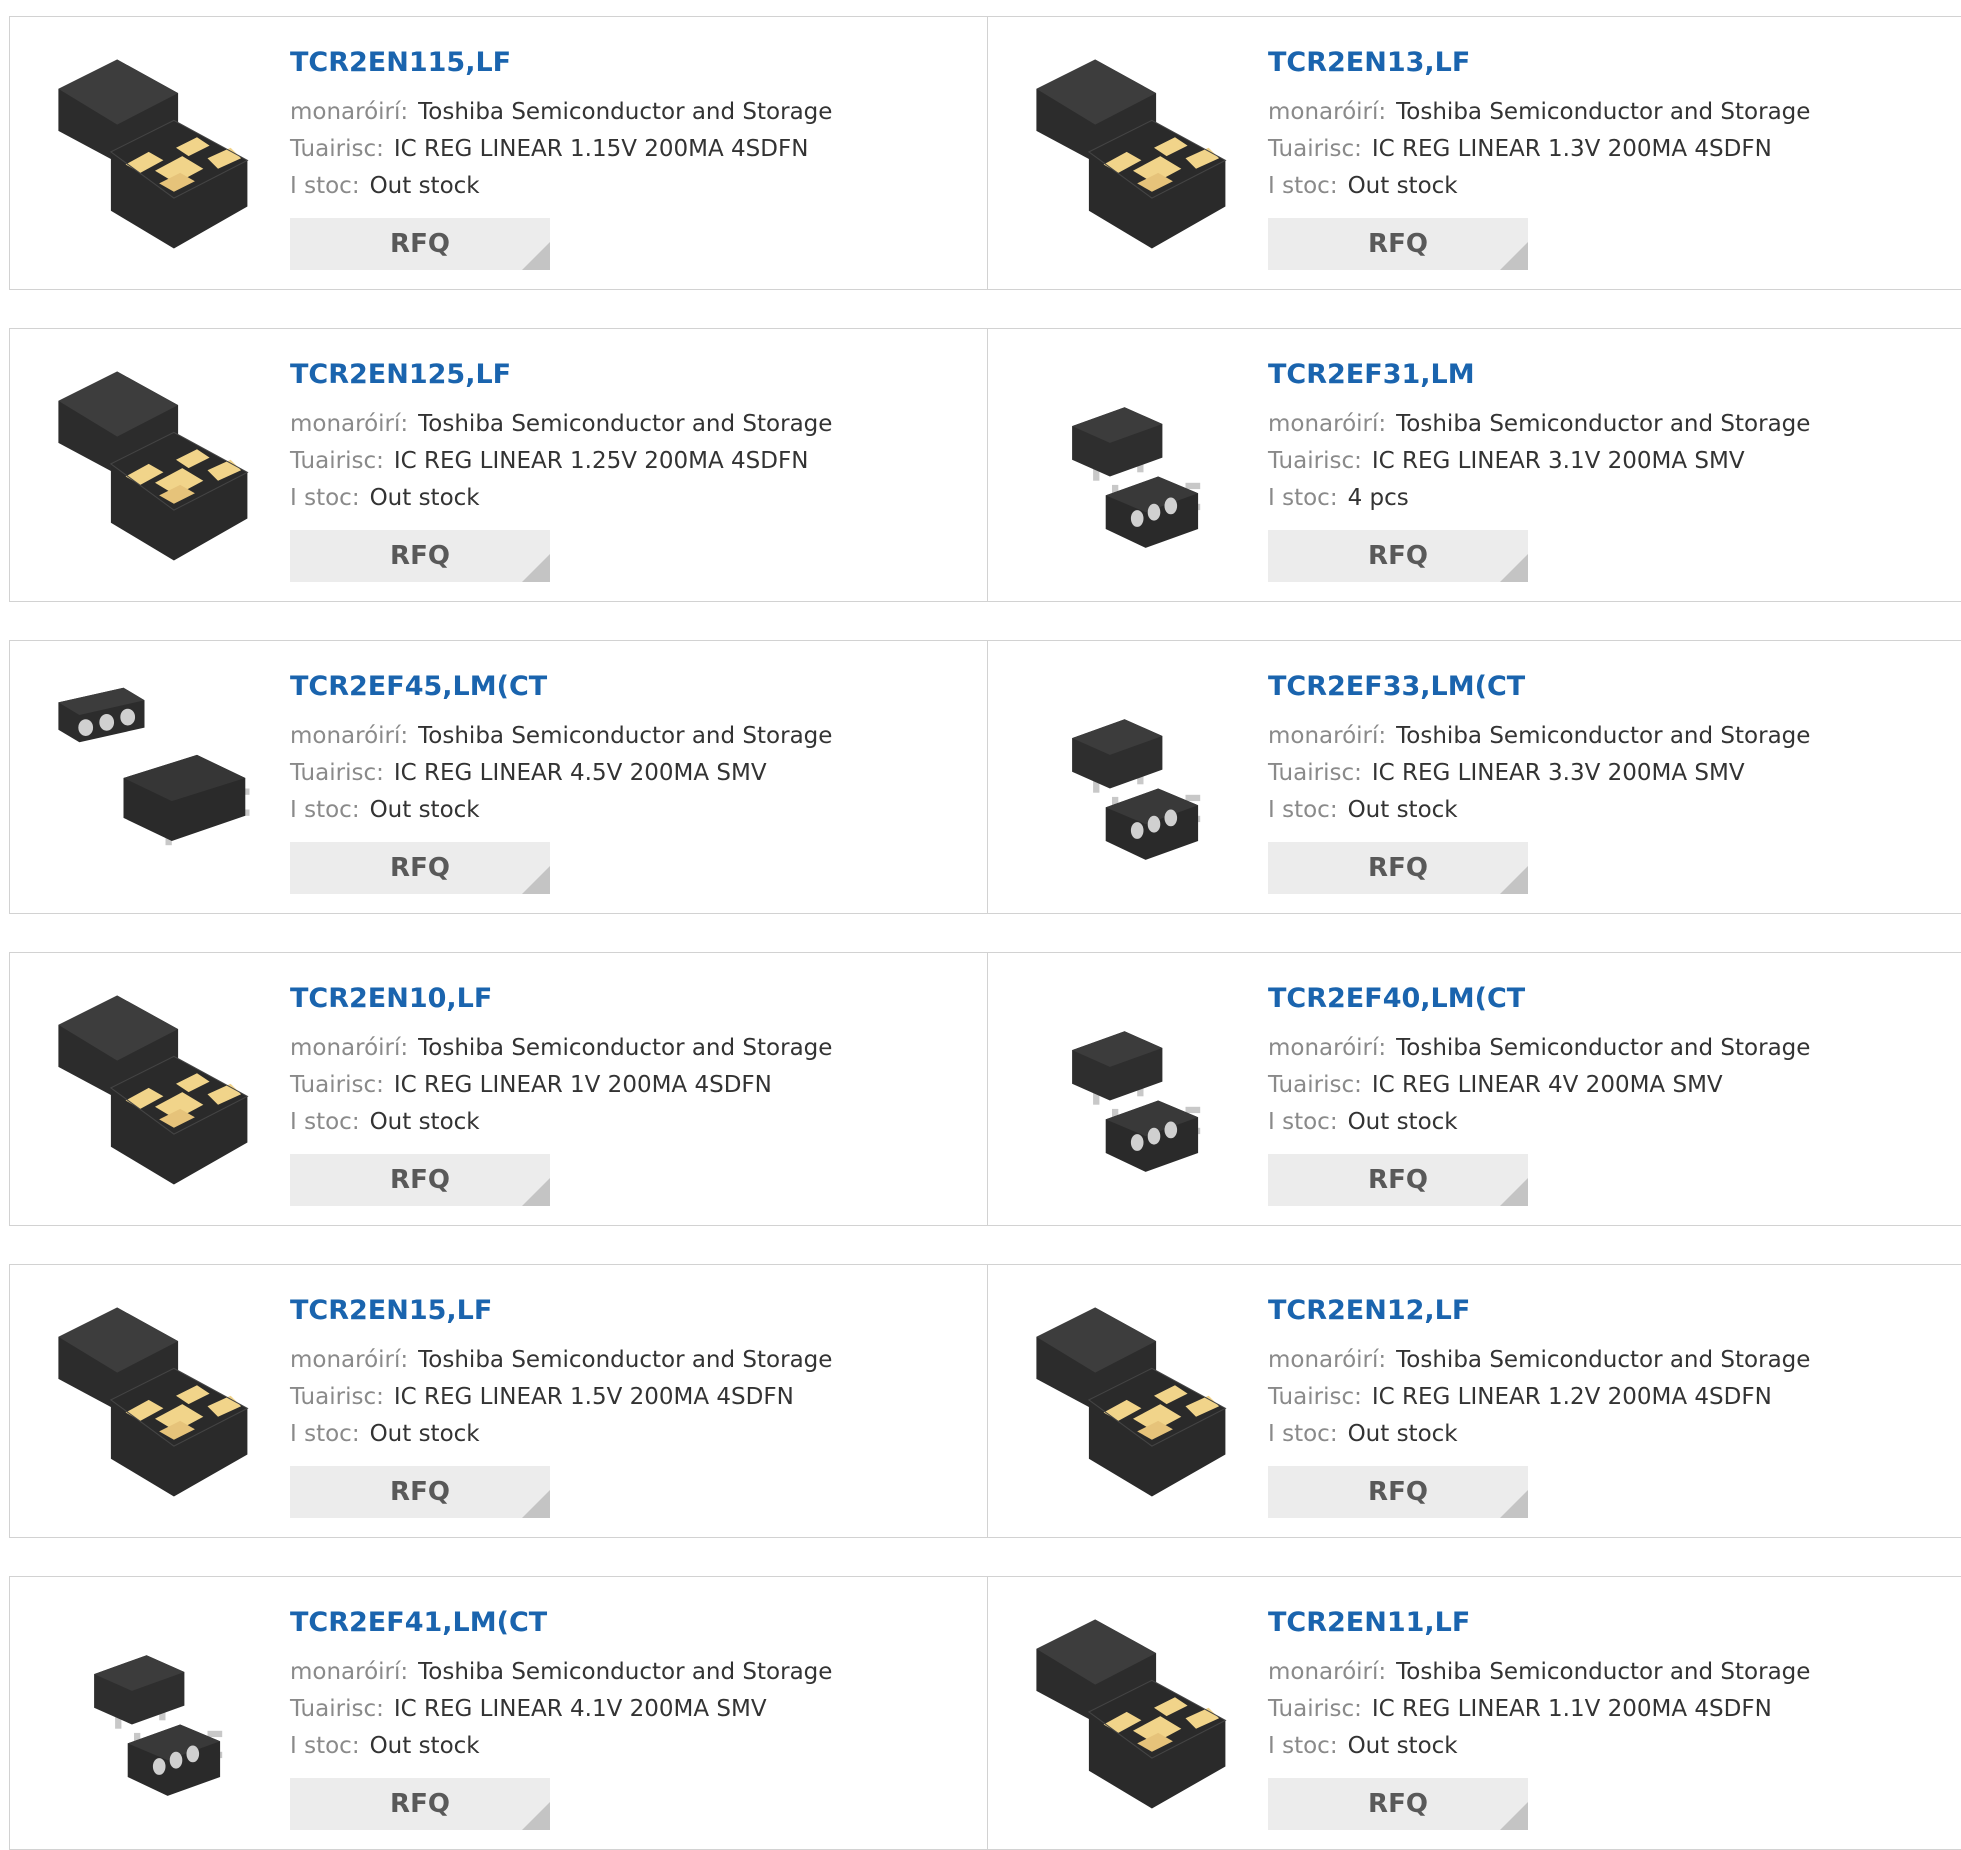 Image resolution: width=1961 pixels, height=1850 pixels. What do you see at coordinates (1396, 998) in the screenshot?
I see `product-title-link: TCR2EF40,LM(CT` at bounding box center [1396, 998].